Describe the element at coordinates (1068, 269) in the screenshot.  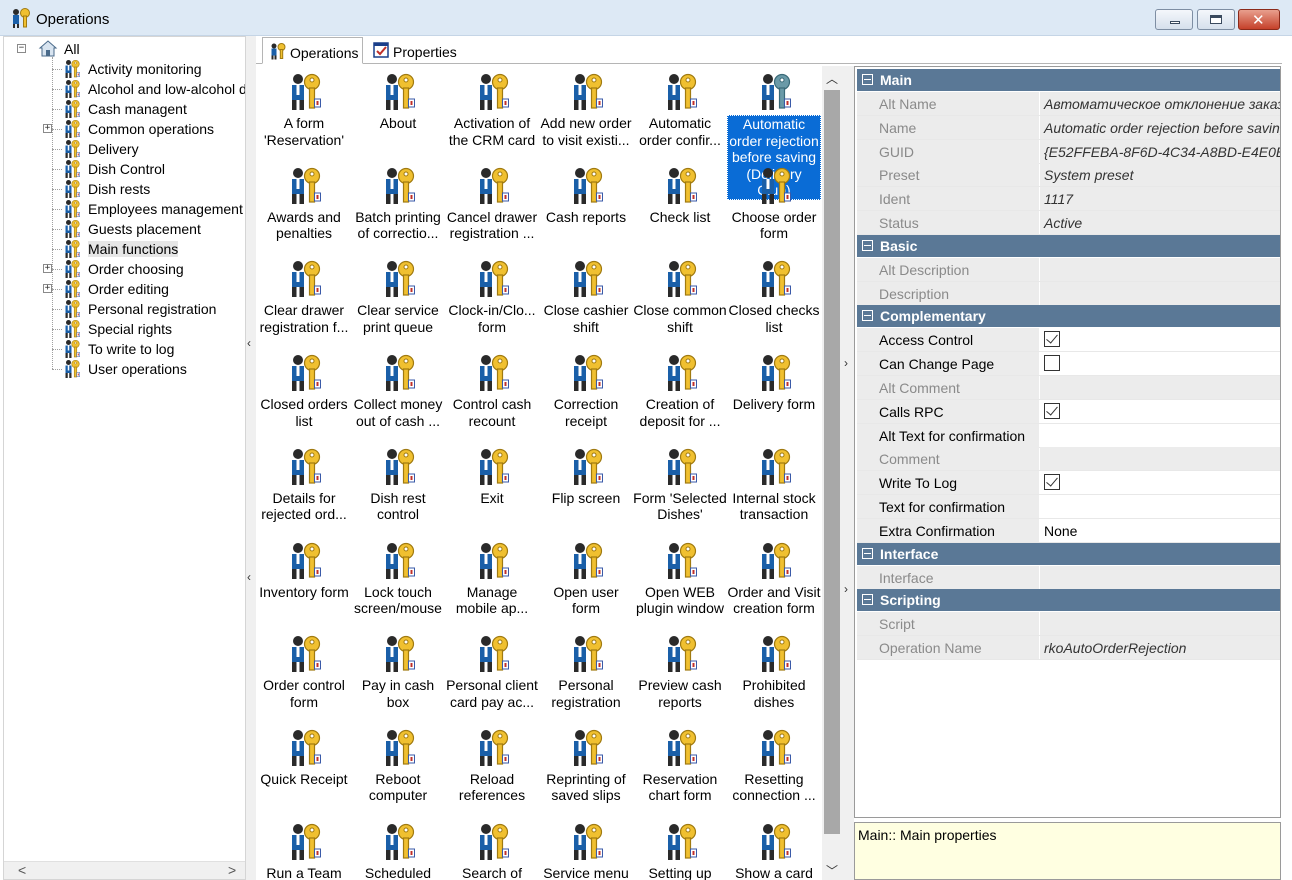
I see `property-row: Alt Description` at that location.